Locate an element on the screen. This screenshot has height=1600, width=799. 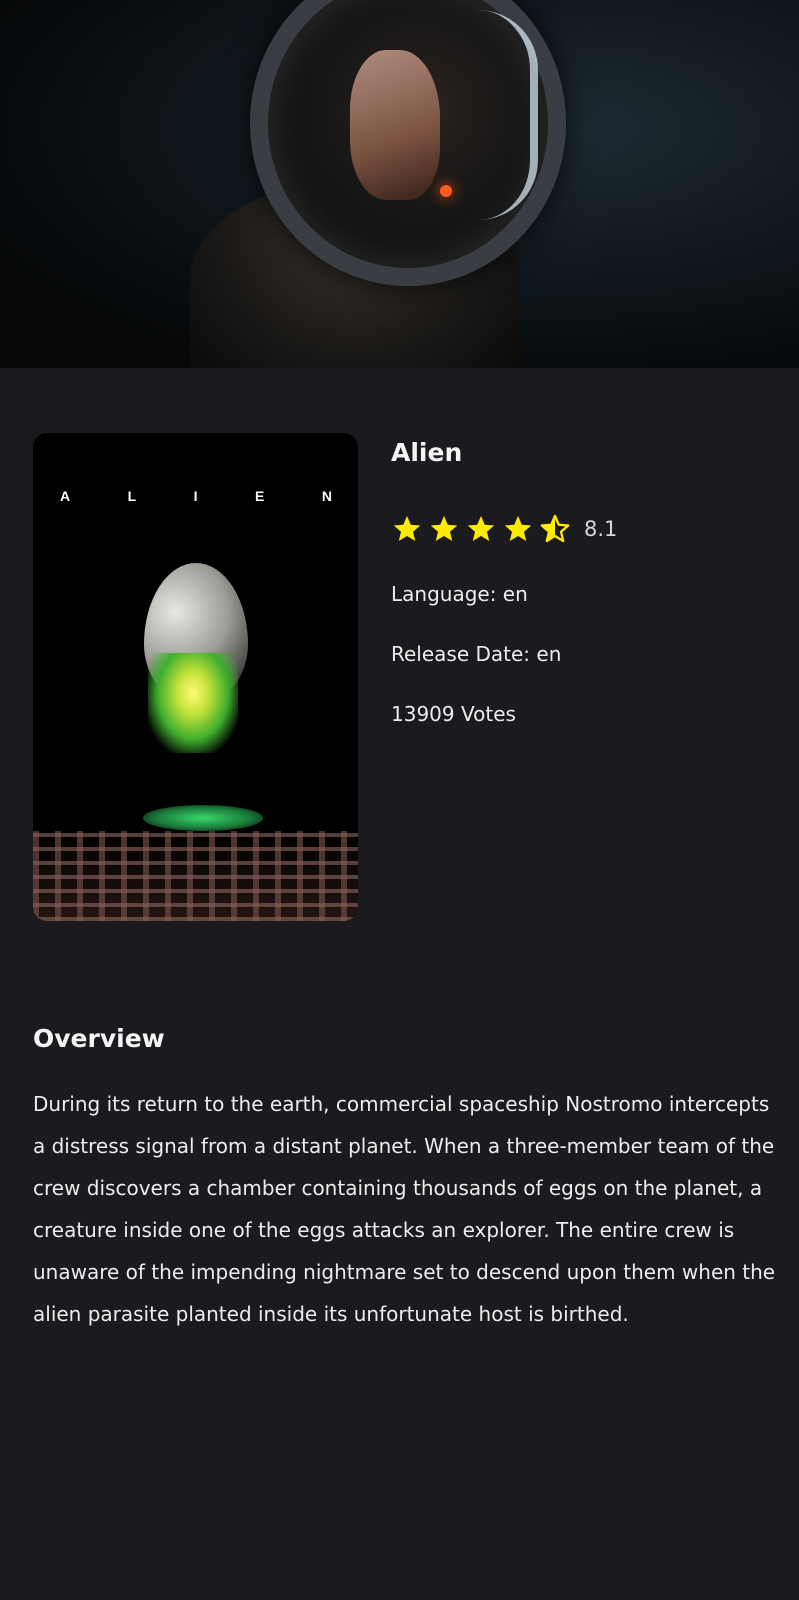
movie-title: Alien is located at coordinates (427, 452).